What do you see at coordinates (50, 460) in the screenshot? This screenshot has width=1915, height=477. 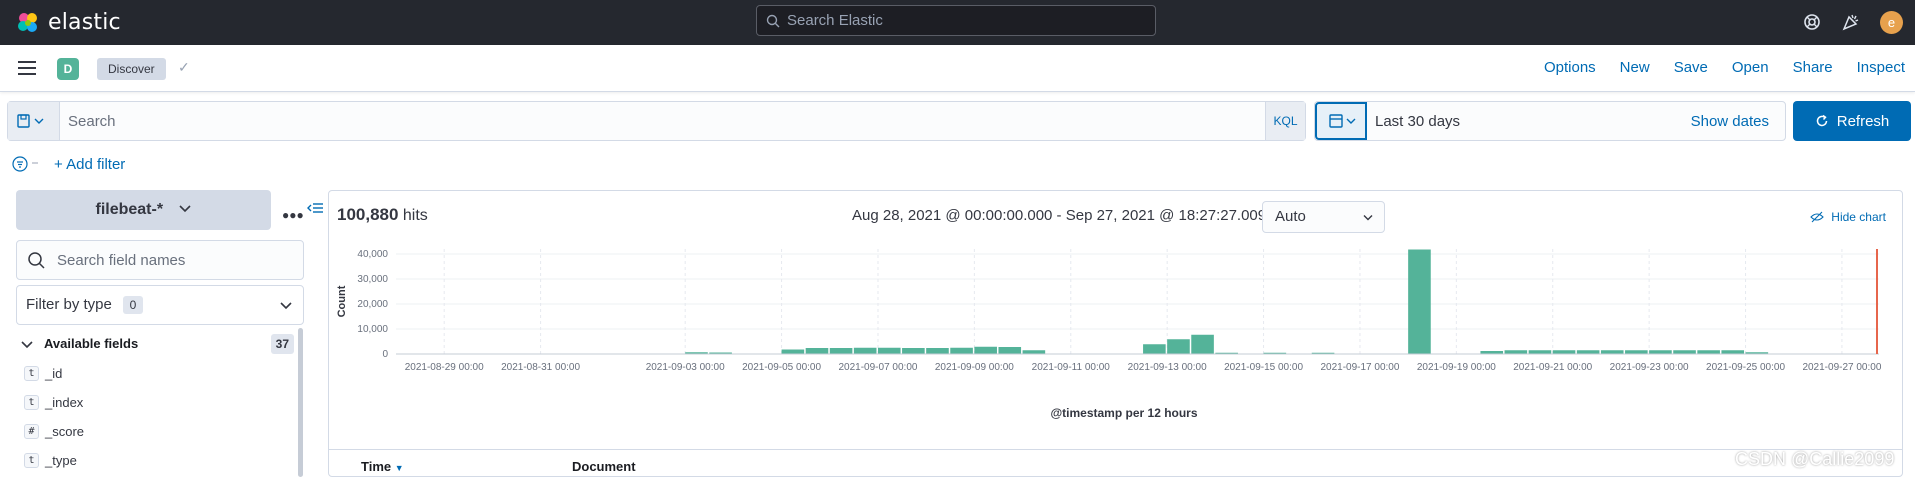 I see `field-item: t _type` at bounding box center [50, 460].